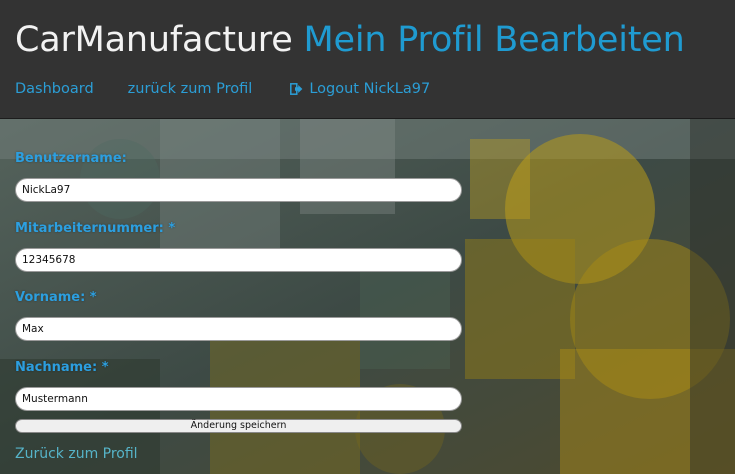 Image resolution: width=735 pixels, height=474 pixels. Describe the element at coordinates (54, 89) in the screenshot. I see `nav-dashboard-link: Dashboard` at that location.